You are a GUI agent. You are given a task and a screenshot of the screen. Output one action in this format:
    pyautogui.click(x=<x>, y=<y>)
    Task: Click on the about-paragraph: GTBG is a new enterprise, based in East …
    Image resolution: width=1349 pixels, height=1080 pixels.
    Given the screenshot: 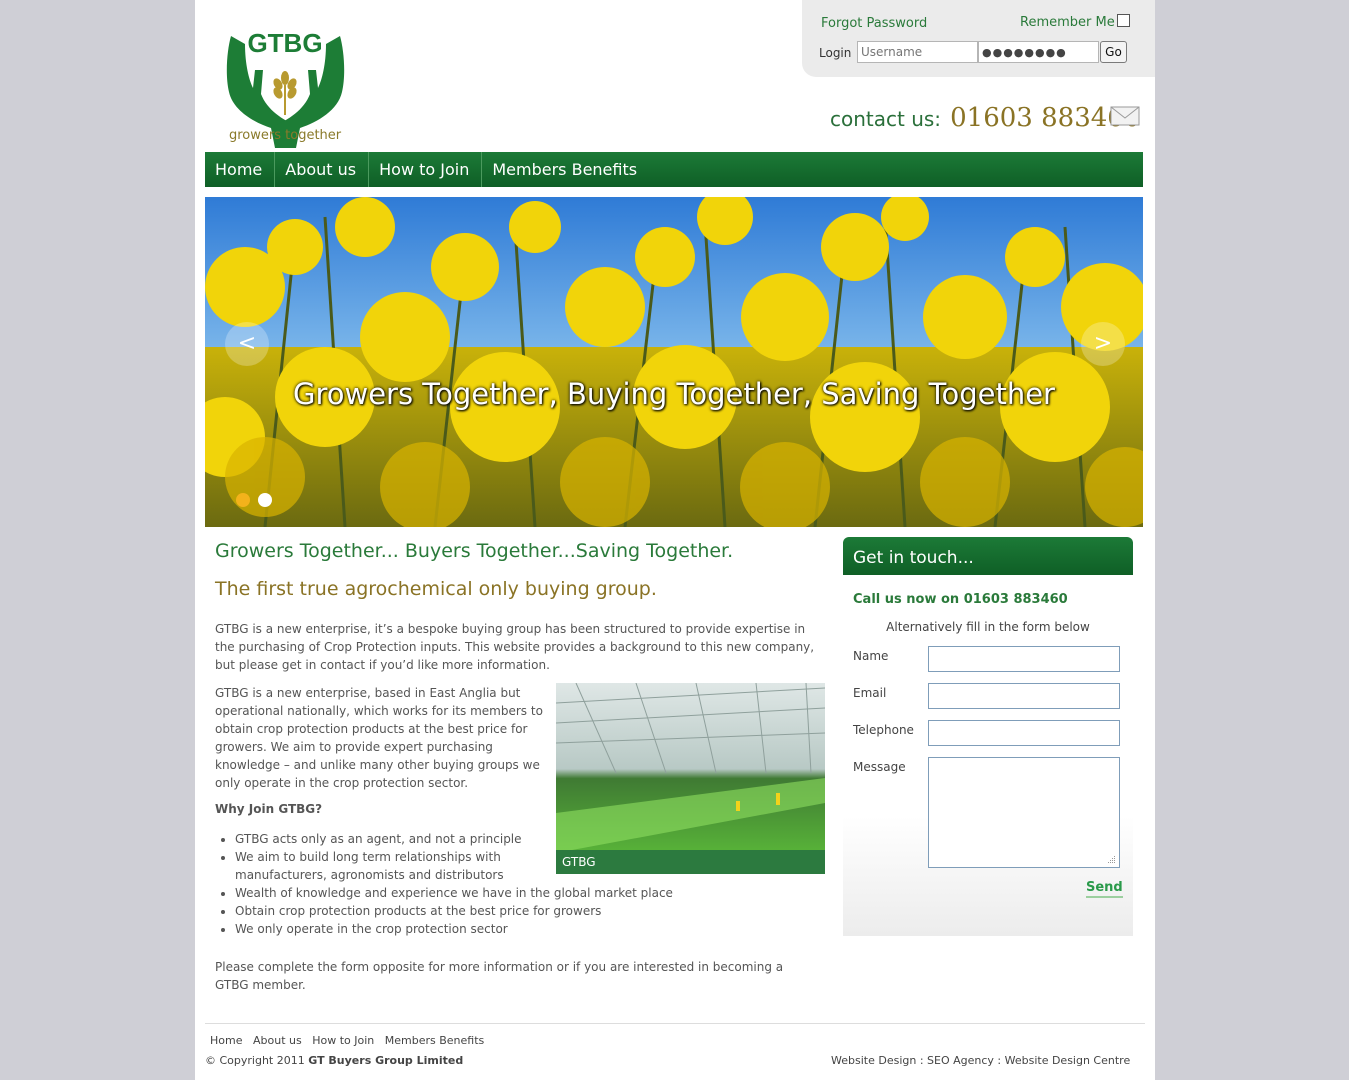 What is the action you would take?
    pyautogui.click(x=379, y=738)
    